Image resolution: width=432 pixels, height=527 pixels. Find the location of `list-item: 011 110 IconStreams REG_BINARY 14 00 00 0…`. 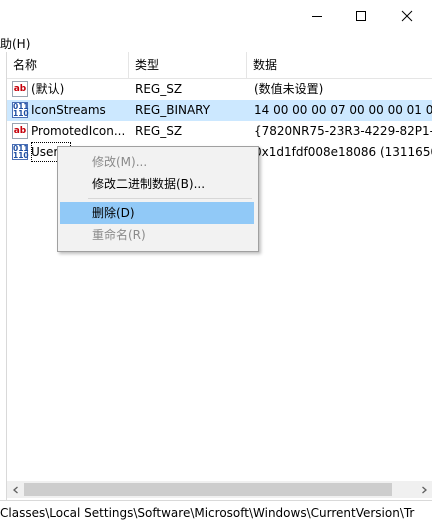

list-item: 011 110 IconStreams REG_BINARY 14 00 00 0… is located at coordinates (219, 110).